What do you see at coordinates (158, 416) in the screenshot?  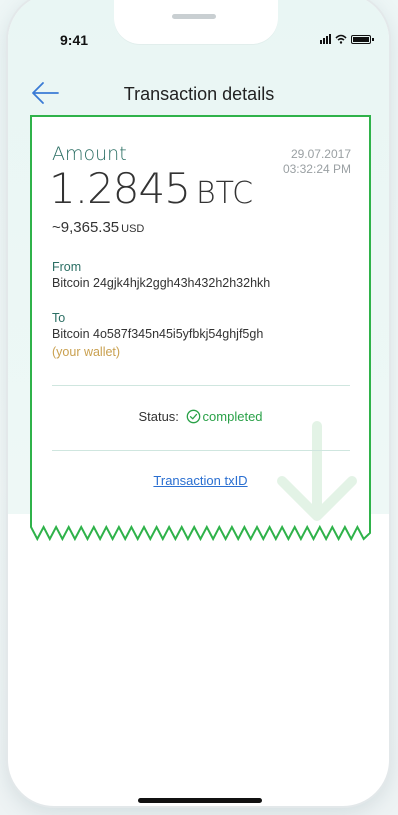 I see `status-label: Status:` at bounding box center [158, 416].